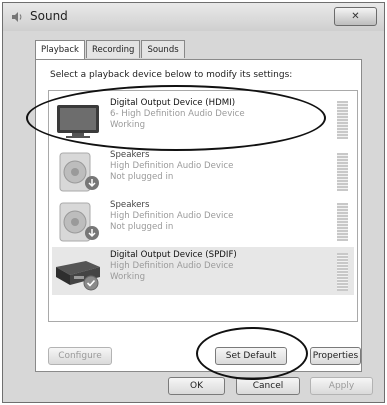 This screenshot has height=405, width=387. Describe the element at coordinates (251, 356) in the screenshot. I see `set-default-button: Set Default` at that location.